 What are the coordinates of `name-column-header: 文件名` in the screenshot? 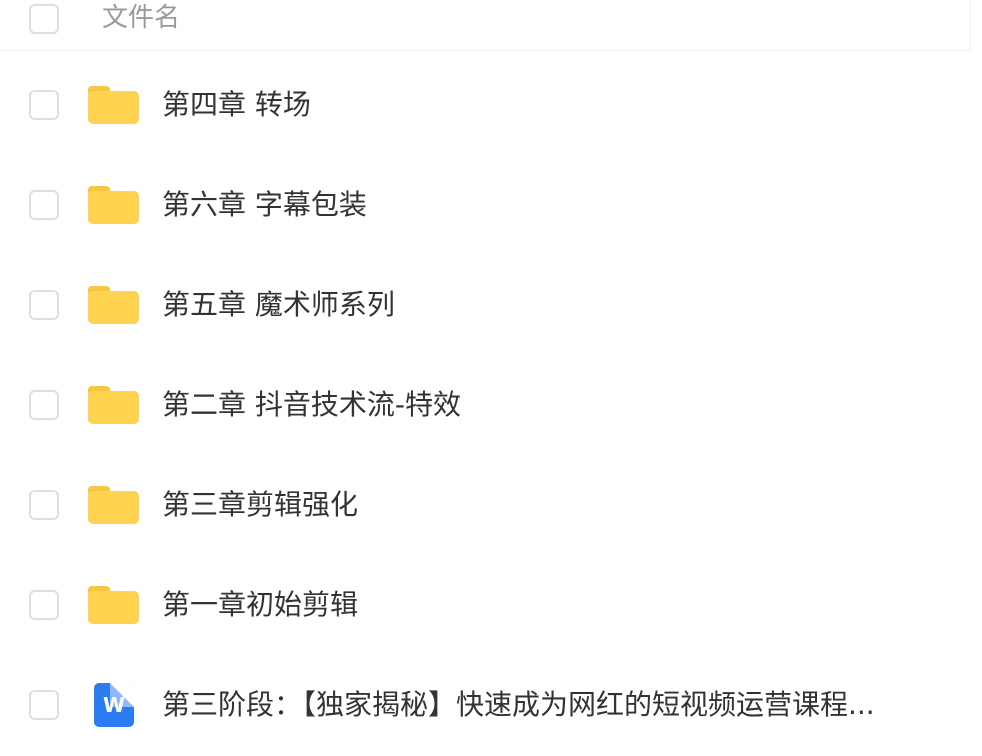 It's located at (141, 18).